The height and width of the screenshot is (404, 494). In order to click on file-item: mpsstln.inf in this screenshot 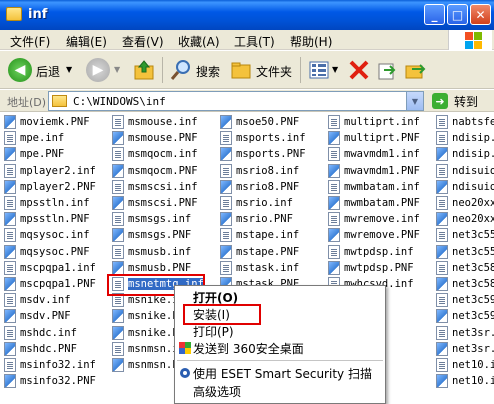, I will do `click(47, 203)`.